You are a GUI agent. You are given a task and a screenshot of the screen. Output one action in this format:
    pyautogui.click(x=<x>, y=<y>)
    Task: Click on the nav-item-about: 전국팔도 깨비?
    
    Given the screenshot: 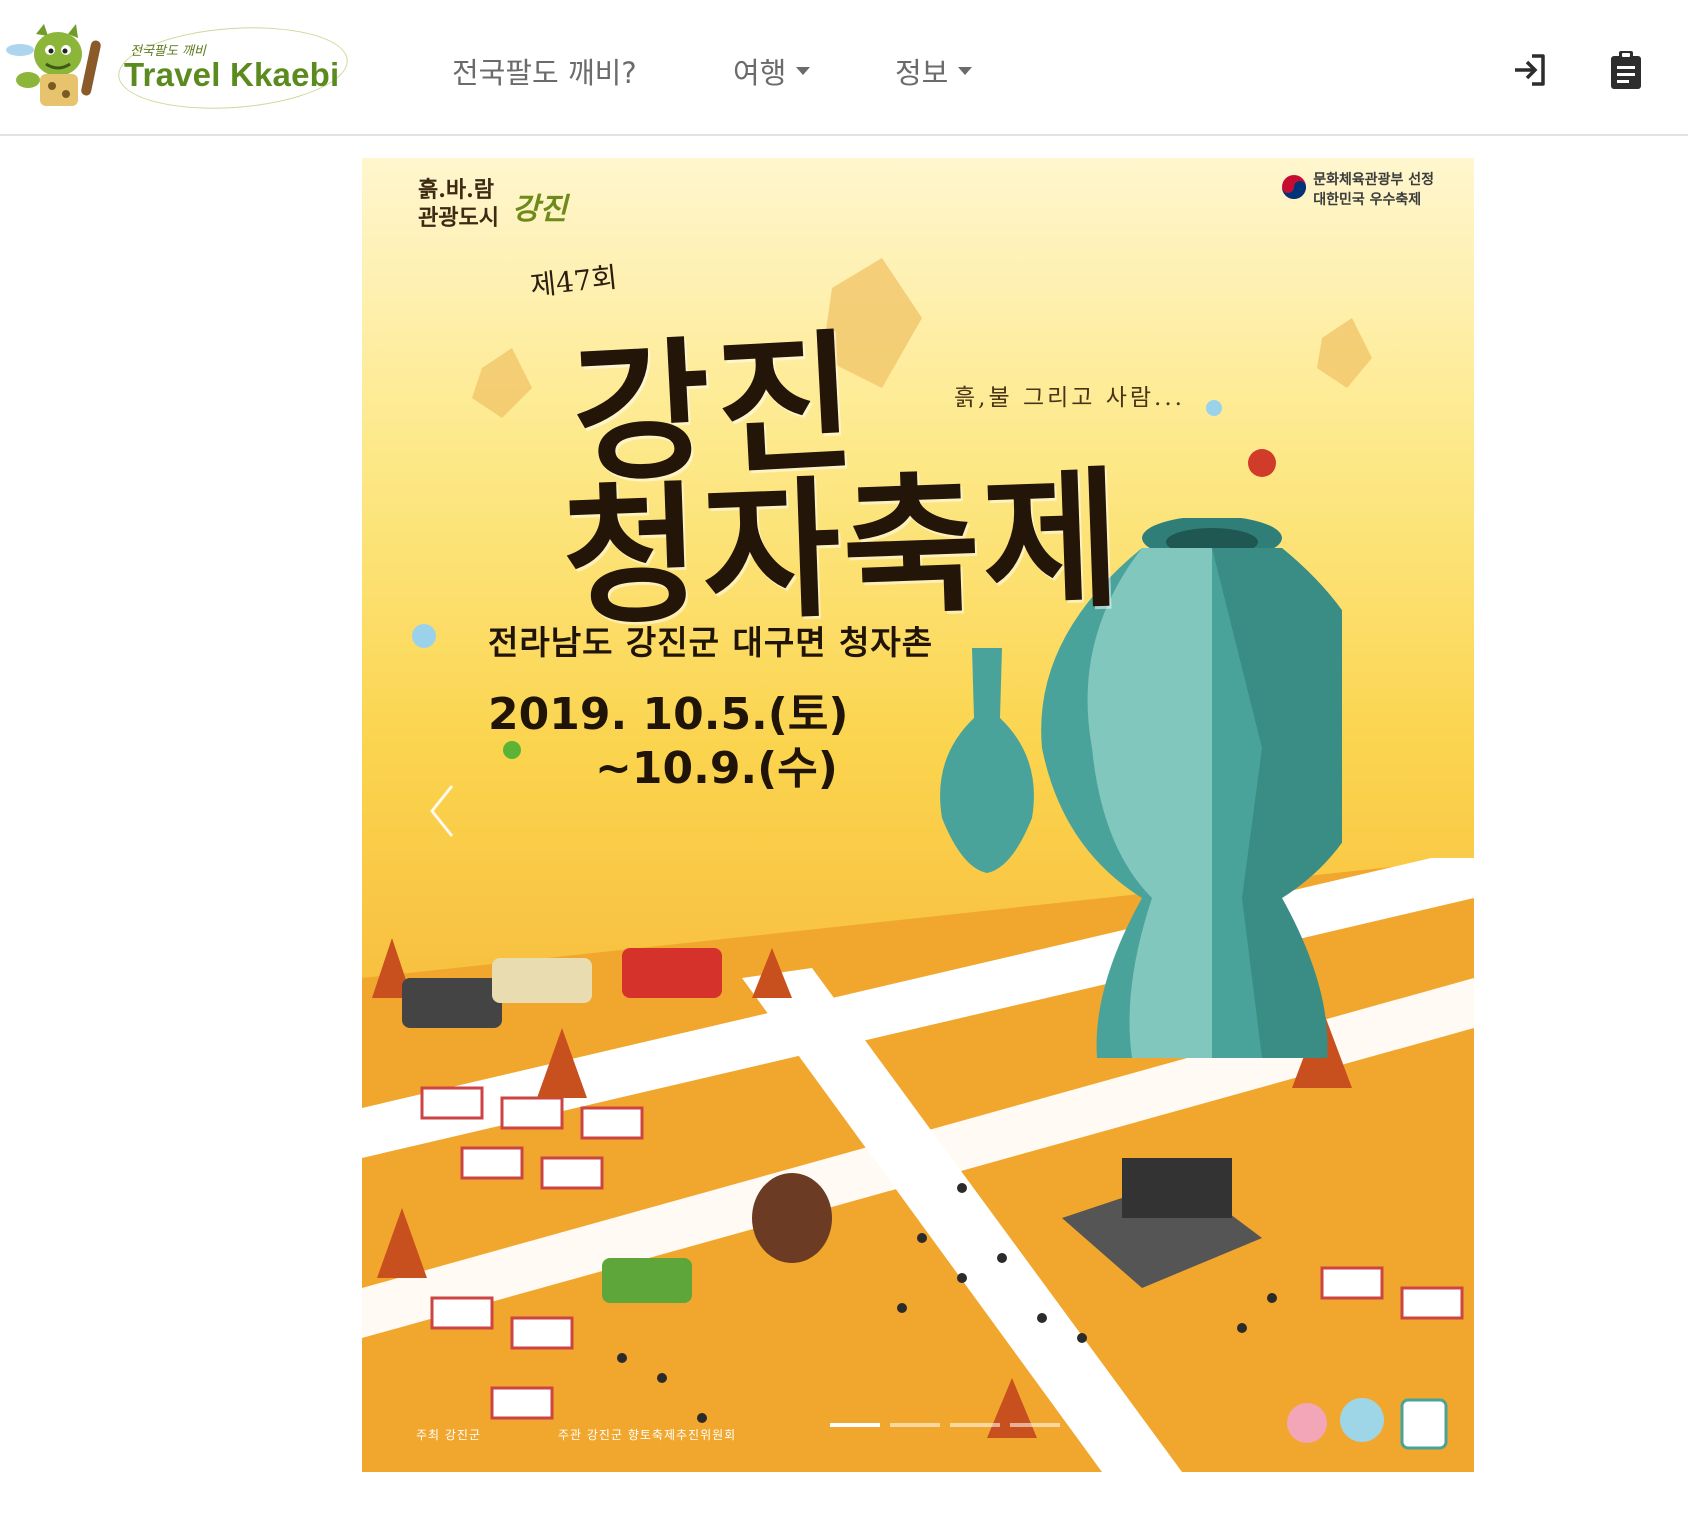 What is the action you would take?
    pyautogui.click(x=544, y=71)
    